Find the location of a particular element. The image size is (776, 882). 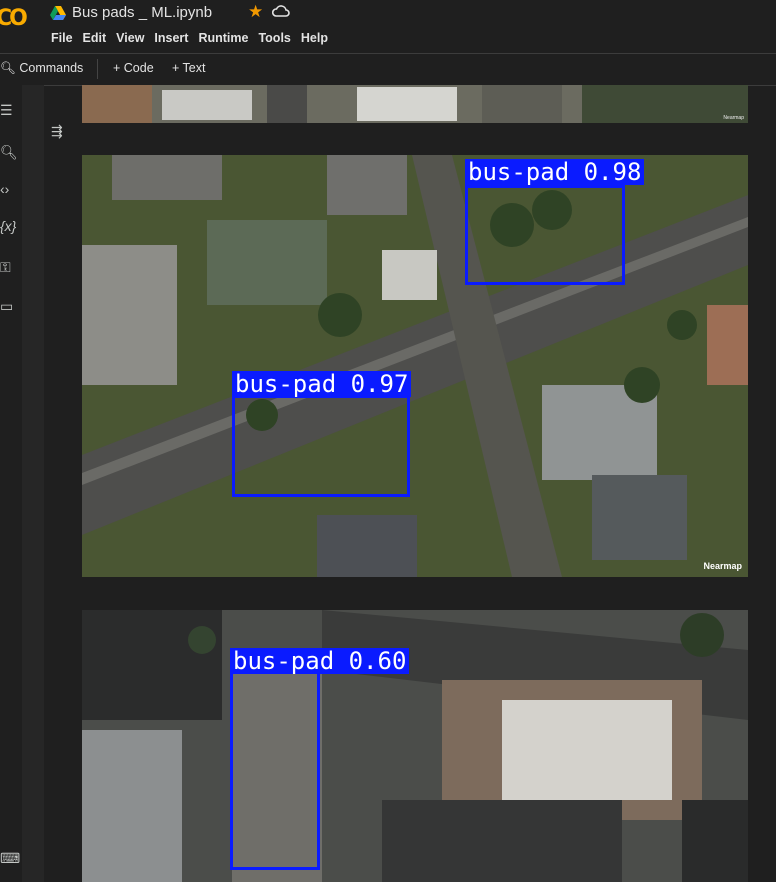

aerial-image-top is located at coordinates (415, 104).